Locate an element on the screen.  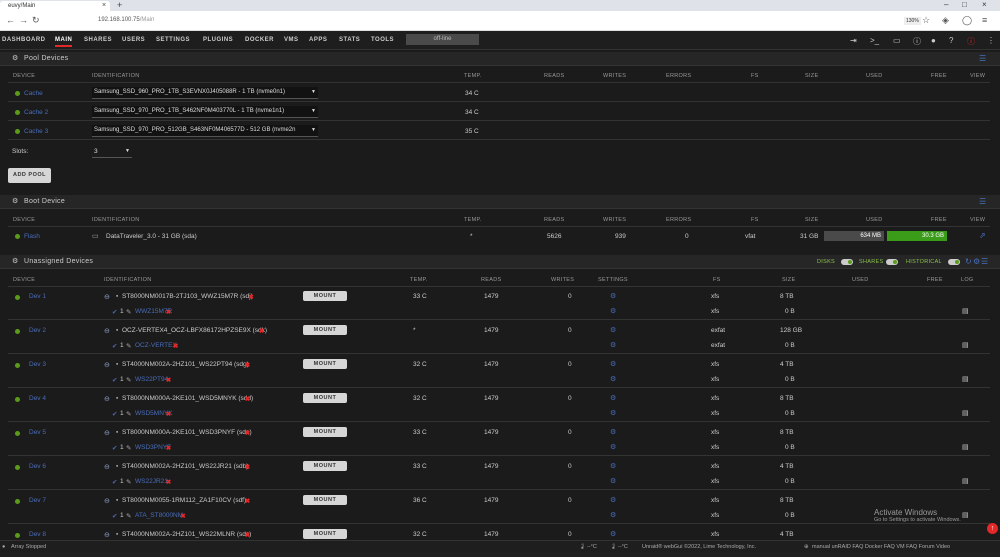
toggle-disks is located at coordinates (847, 262).